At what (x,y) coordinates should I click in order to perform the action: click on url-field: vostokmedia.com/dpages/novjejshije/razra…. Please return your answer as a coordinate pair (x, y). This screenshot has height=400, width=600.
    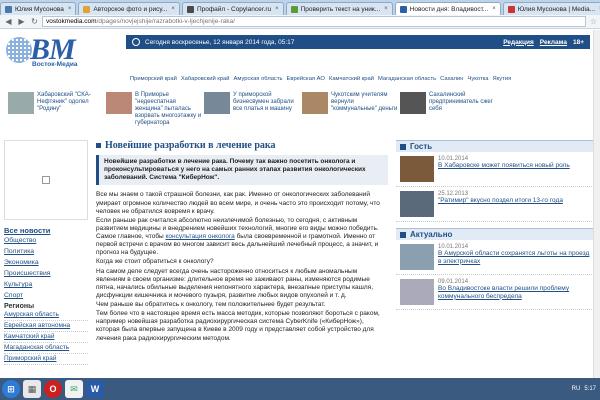
    Looking at the image, I should click on (314, 21).